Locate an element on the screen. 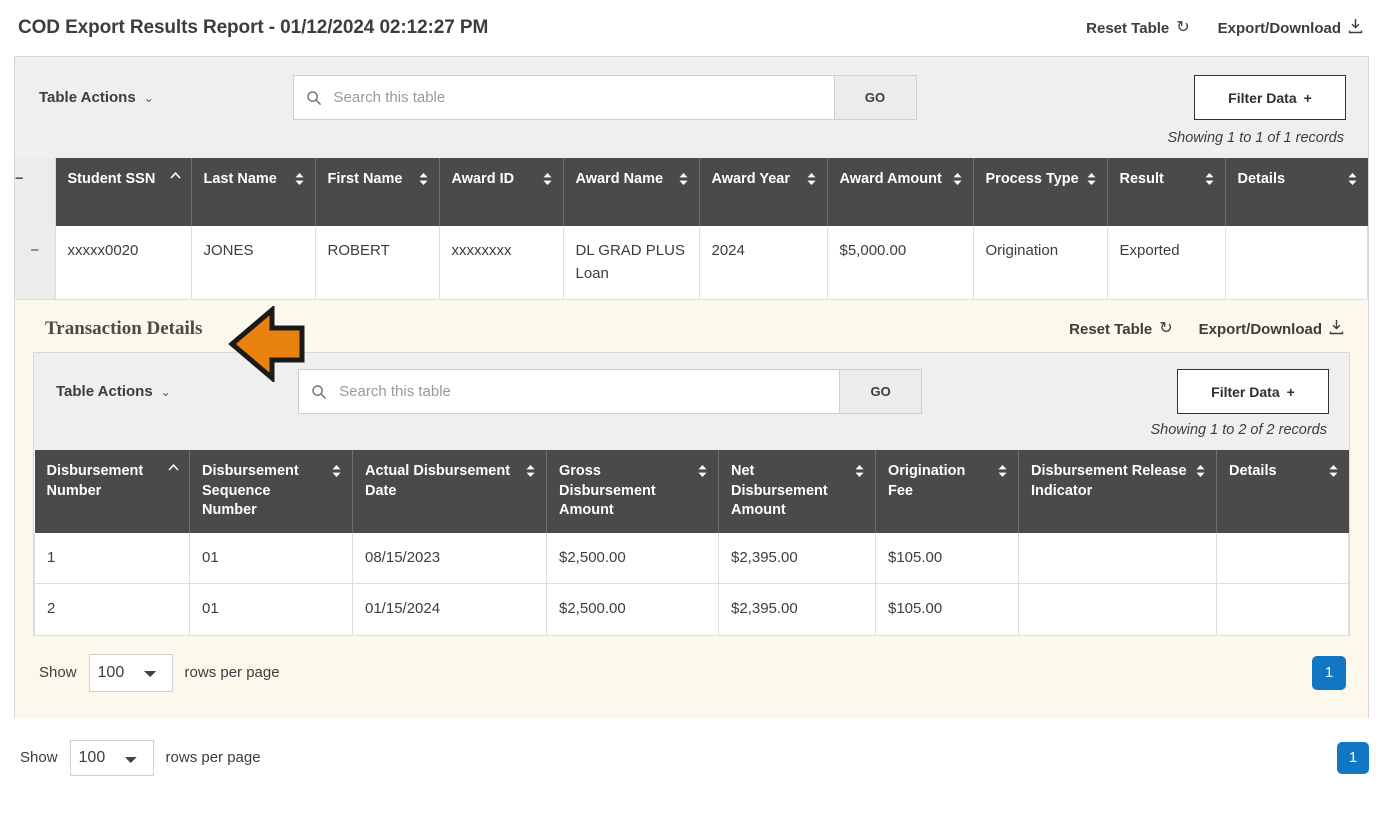 The width and height of the screenshot is (1383, 816). nested-go-button: GO is located at coordinates (881, 391).